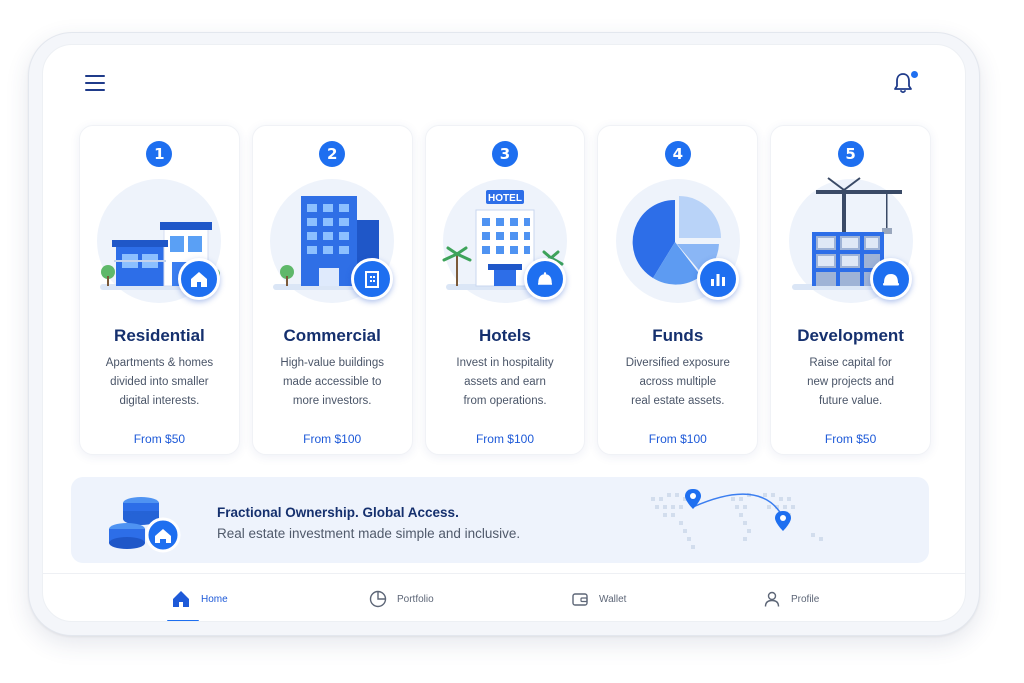 Image resolution: width=1024 pixels, height=683 pixels. I want to click on category-title: Funds, so click(678, 335).